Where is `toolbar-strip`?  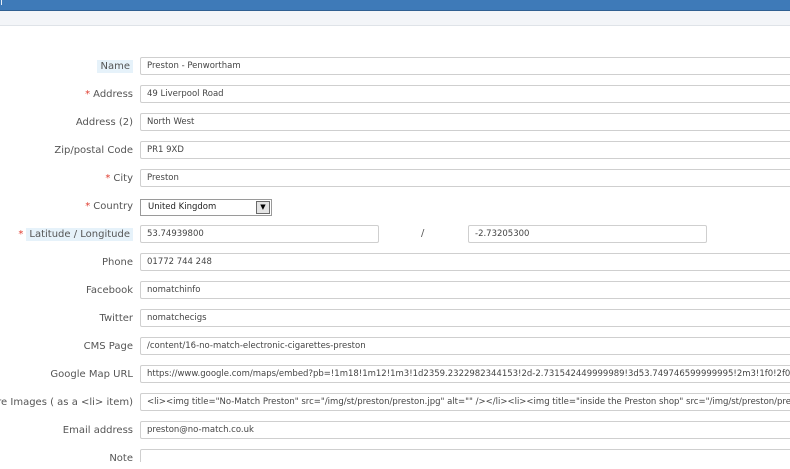 toolbar-strip is located at coordinates (395, 18).